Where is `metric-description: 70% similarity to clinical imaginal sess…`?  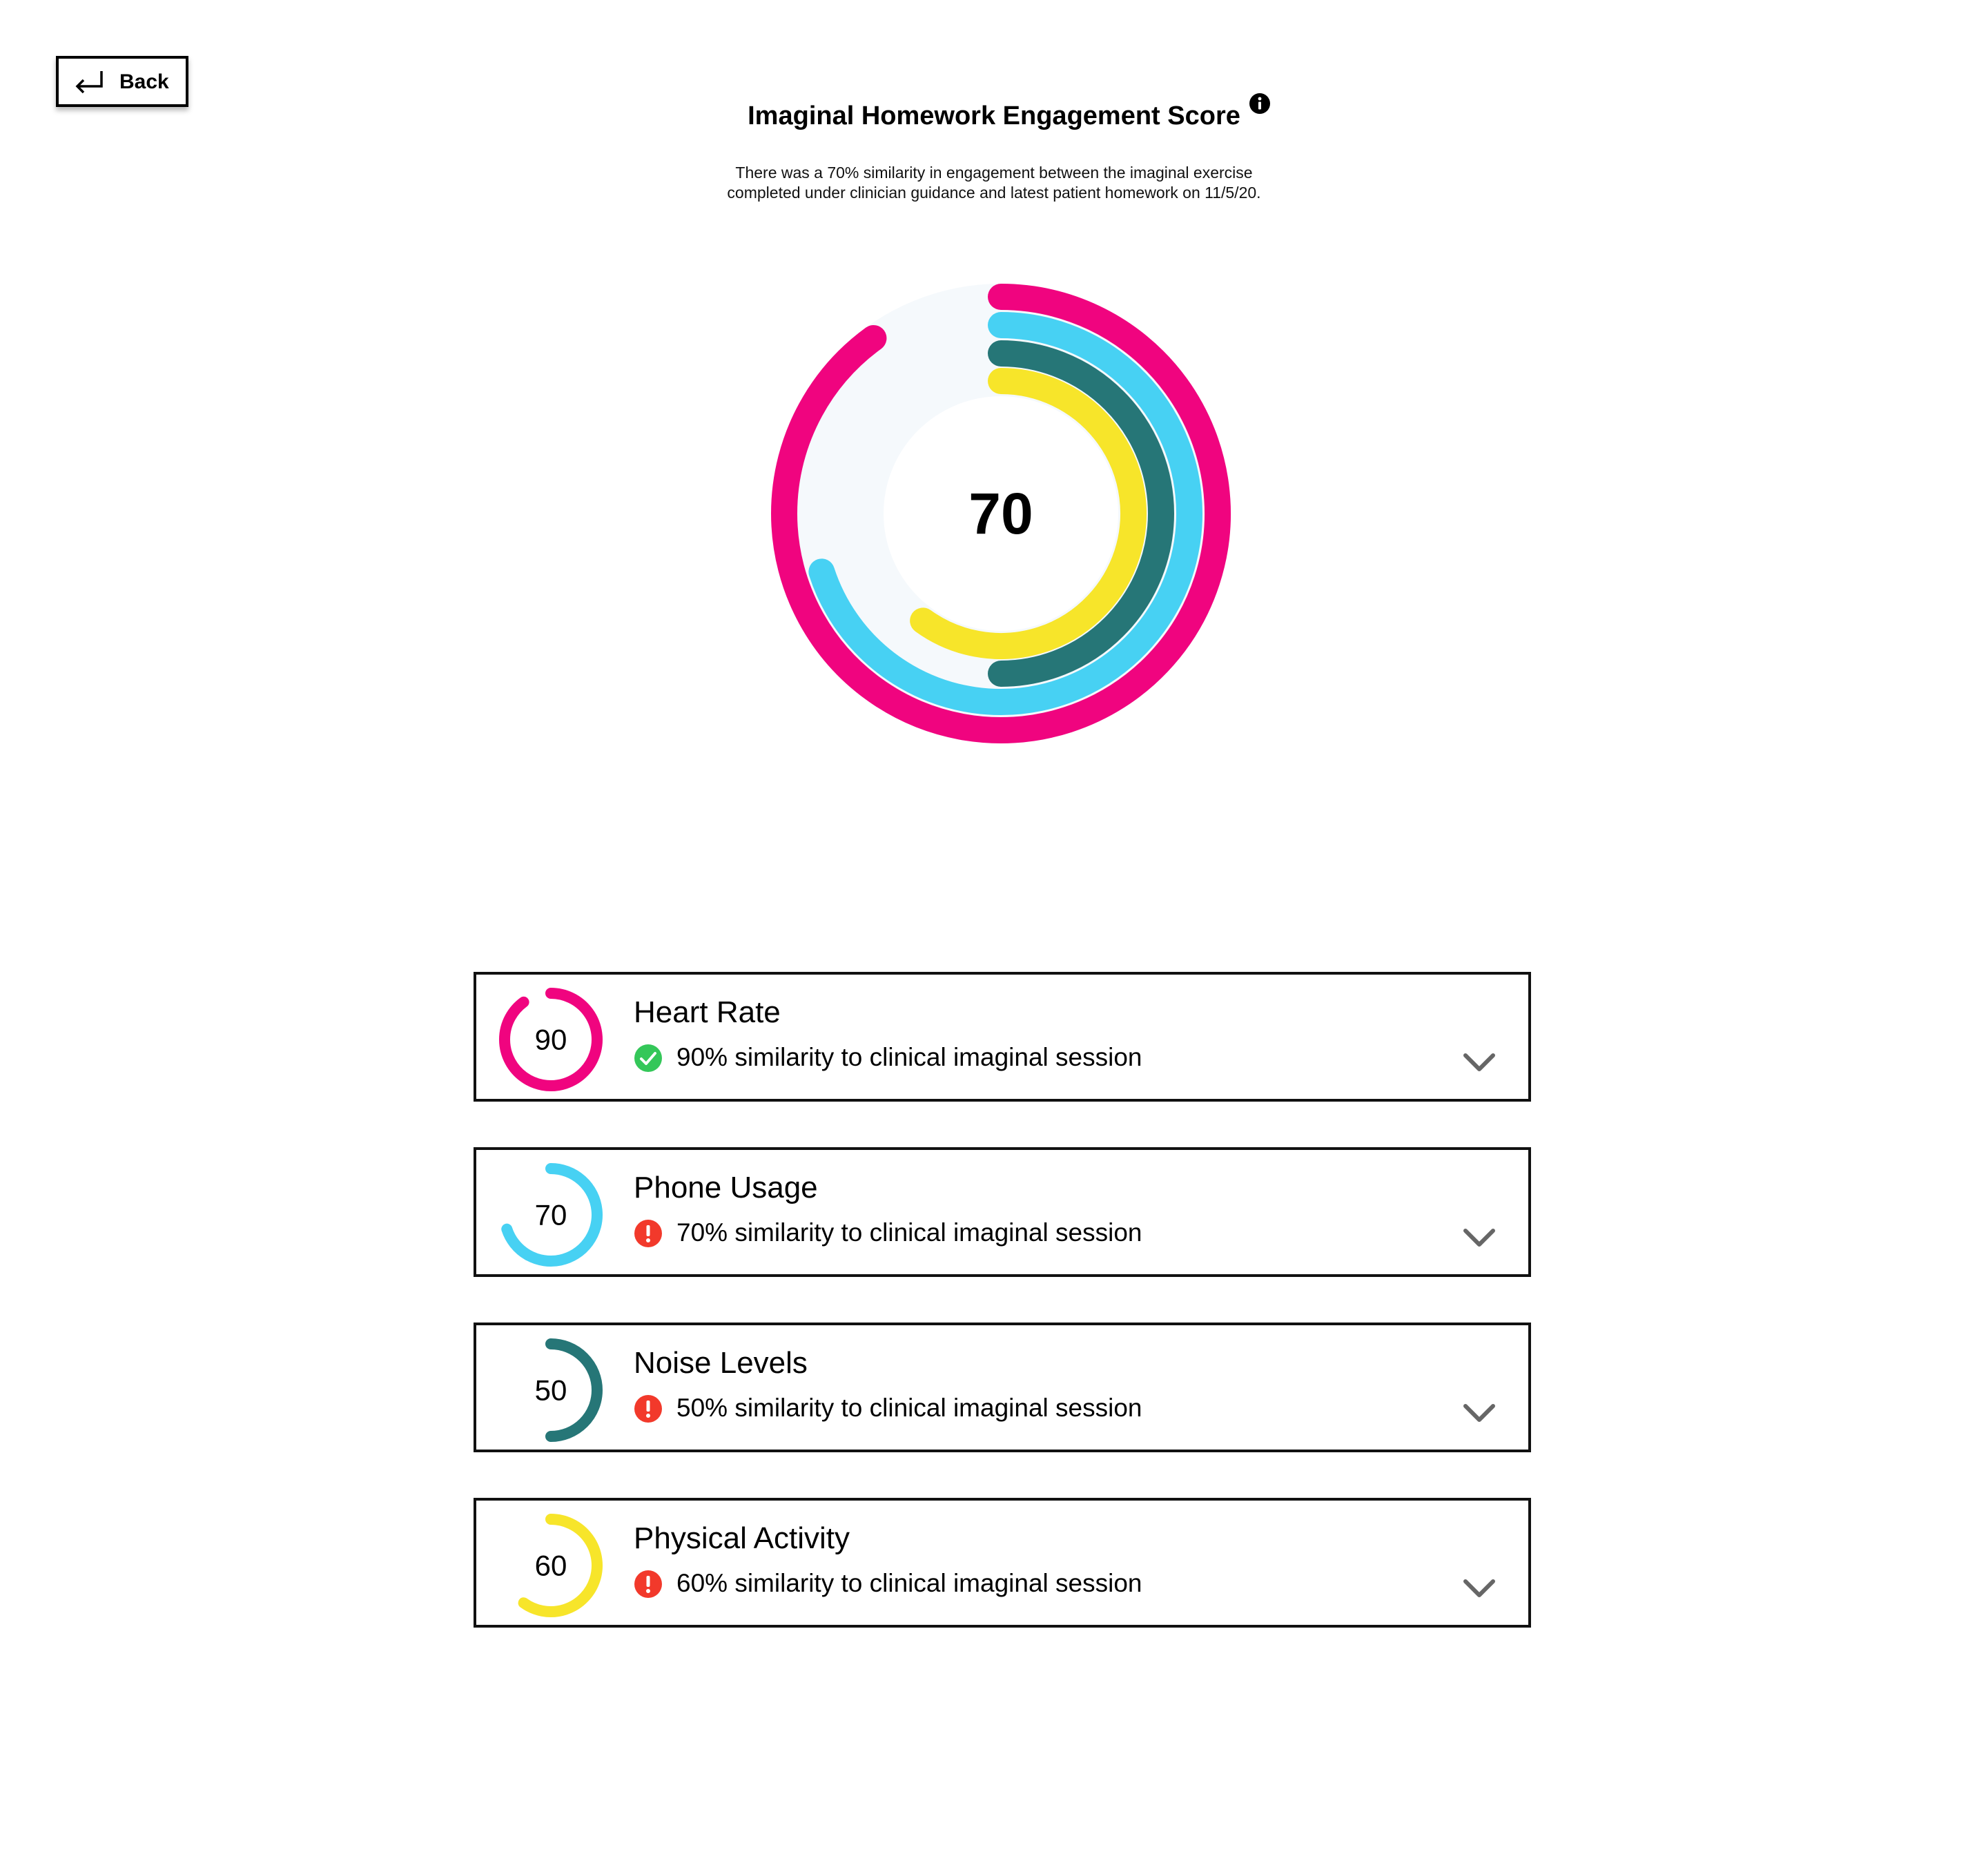
metric-description: 70% similarity to clinical imaginal sess… is located at coordinates (909, 1232).